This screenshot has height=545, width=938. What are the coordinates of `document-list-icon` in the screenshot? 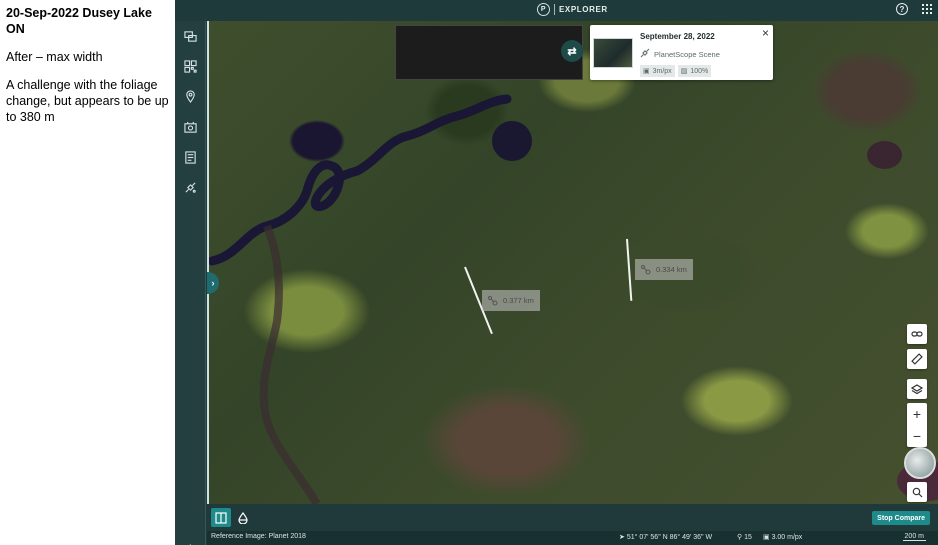 It's located at (190, 157).